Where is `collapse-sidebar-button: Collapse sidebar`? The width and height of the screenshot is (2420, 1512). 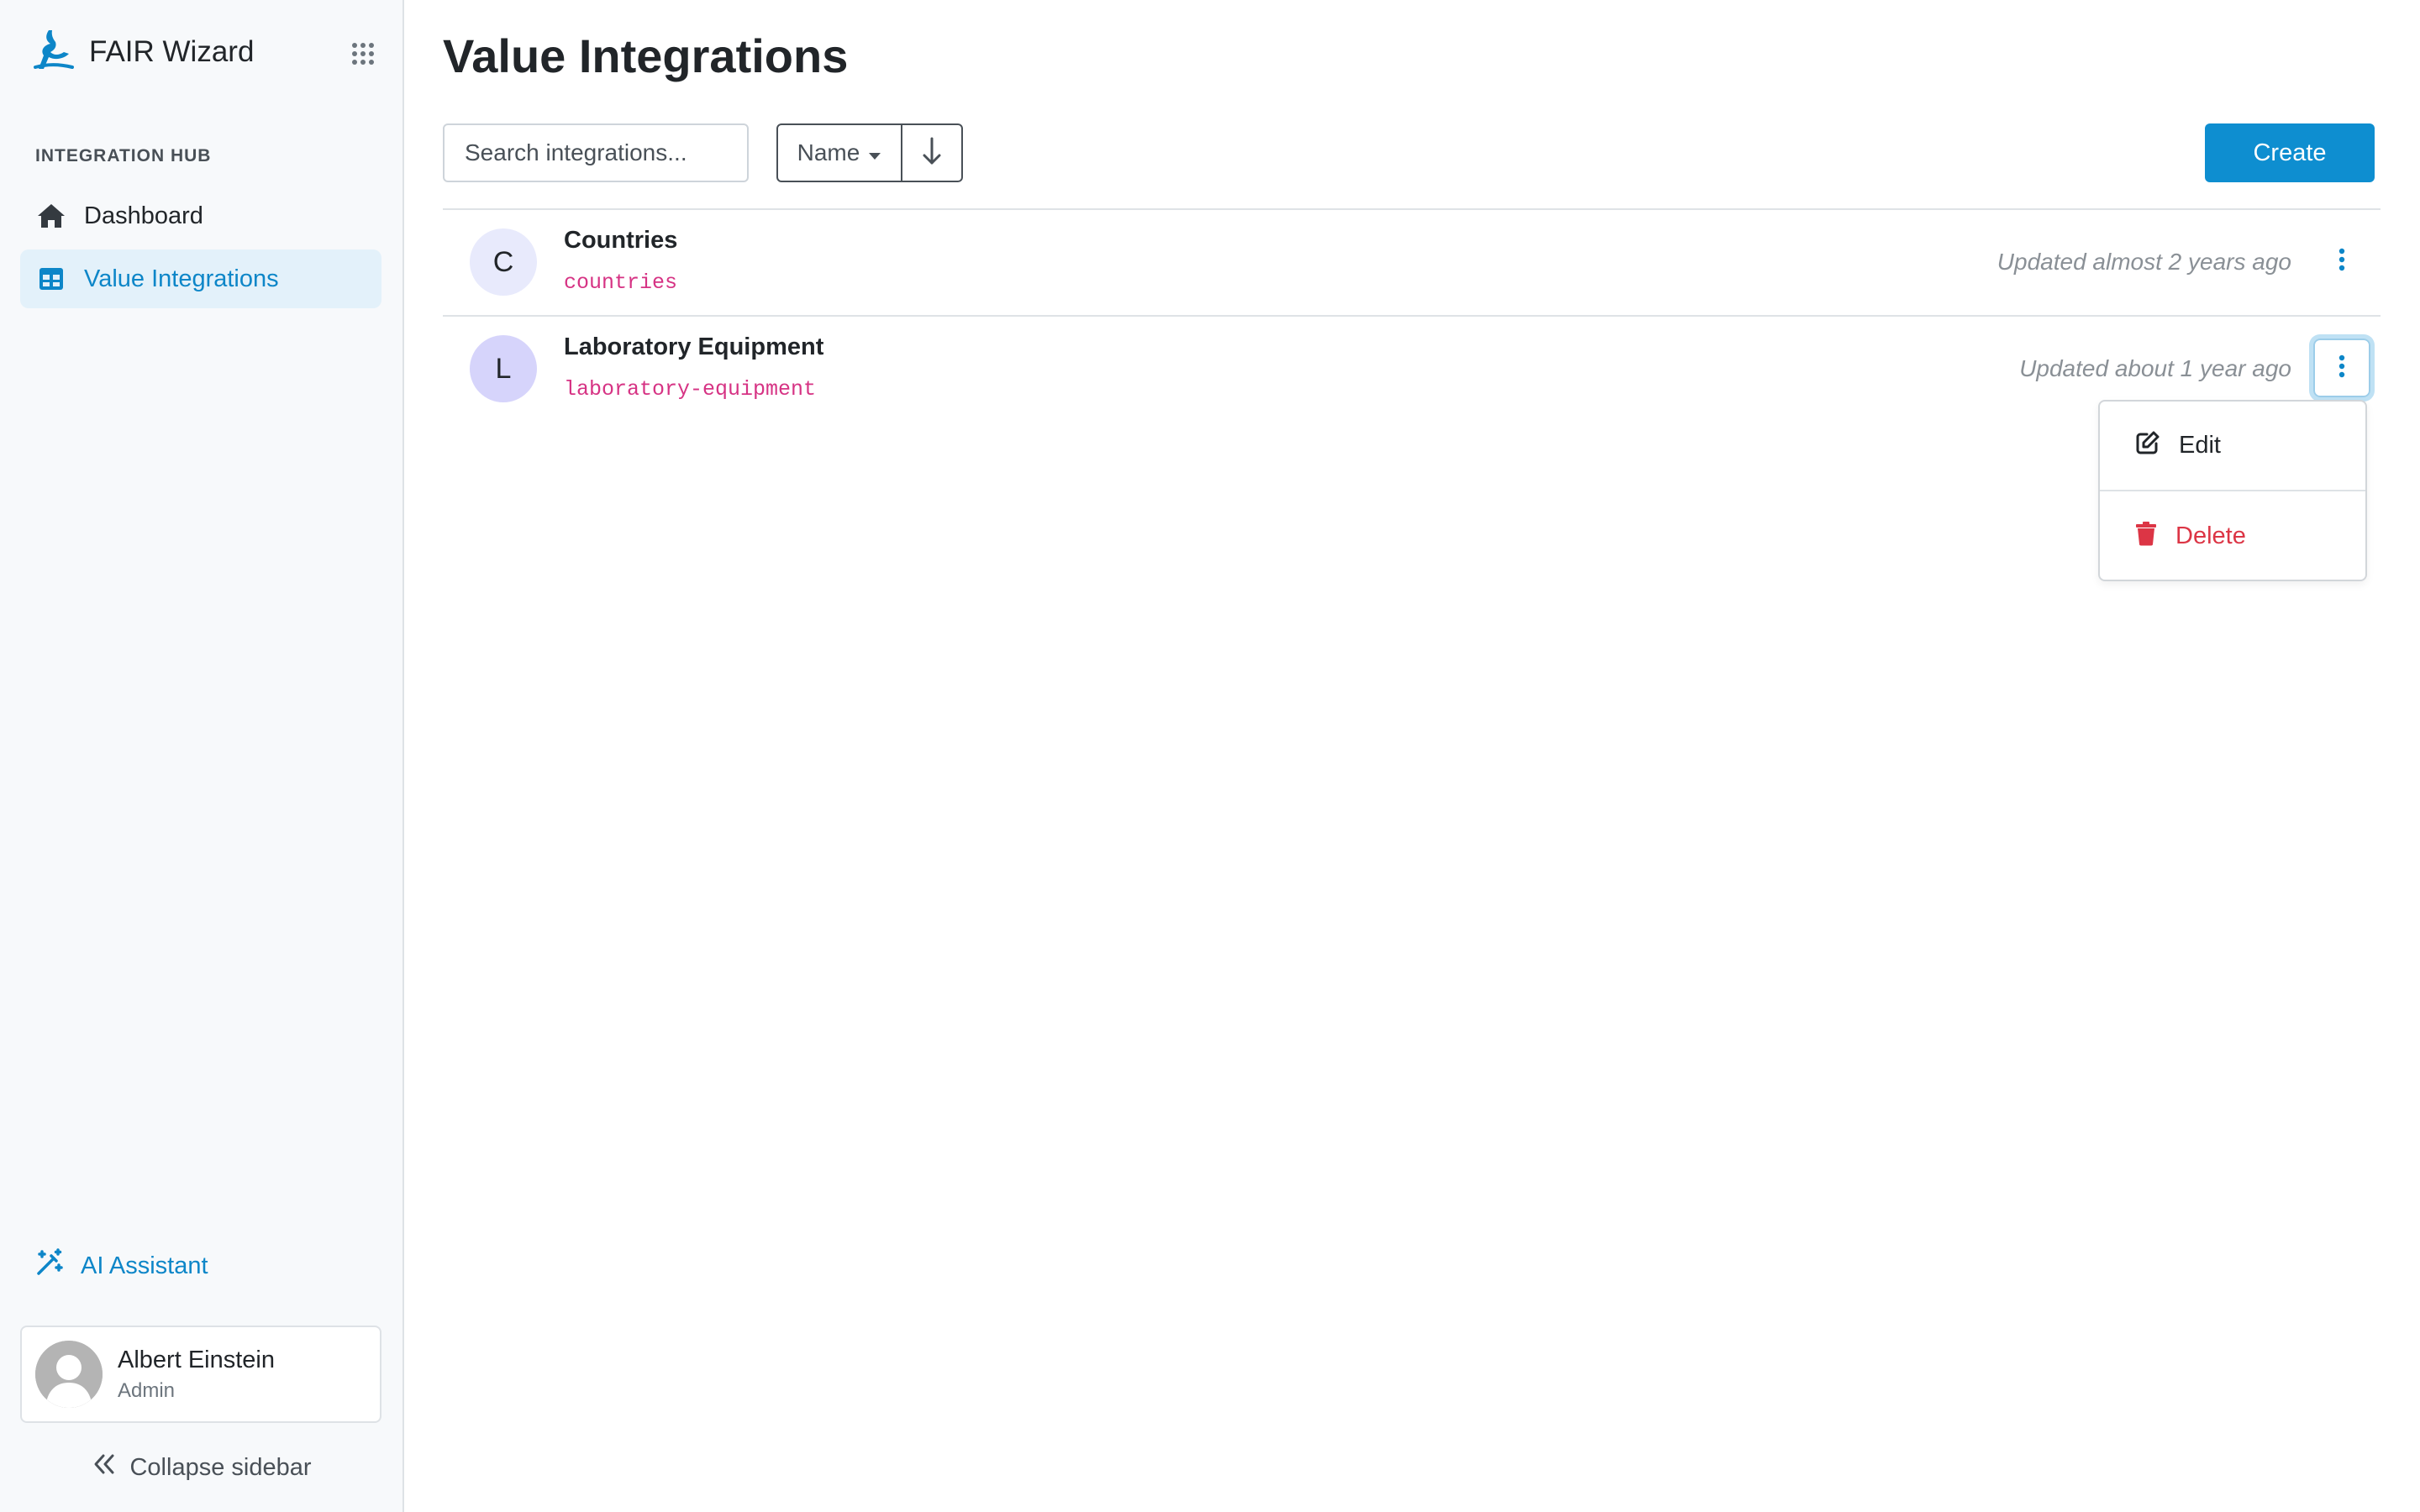
collapse-sidebar-button: Collapse sidebar is located at coordinates (202, 1467).